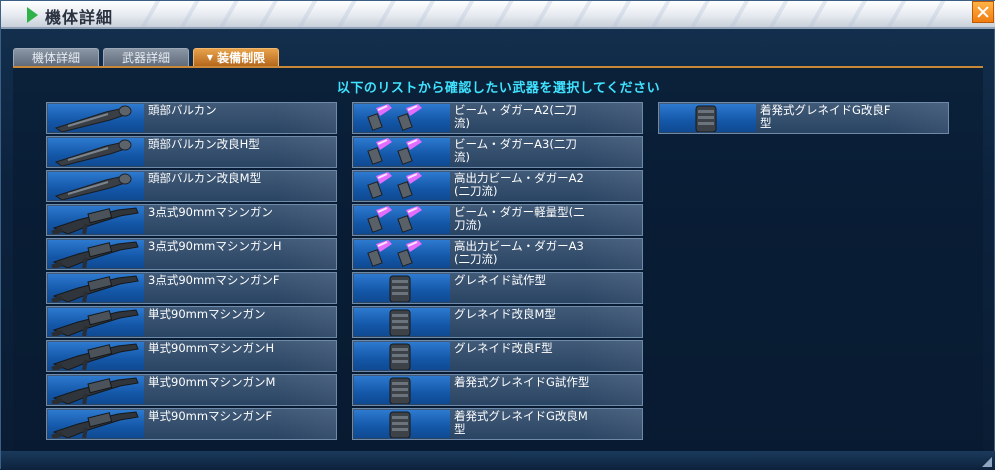 This screenshot has height=470, width=995. Describe the element at coordinates (214, 280) in the screenshot. I see `weapon-name: 3点式90mmマシンガンF` at that location.